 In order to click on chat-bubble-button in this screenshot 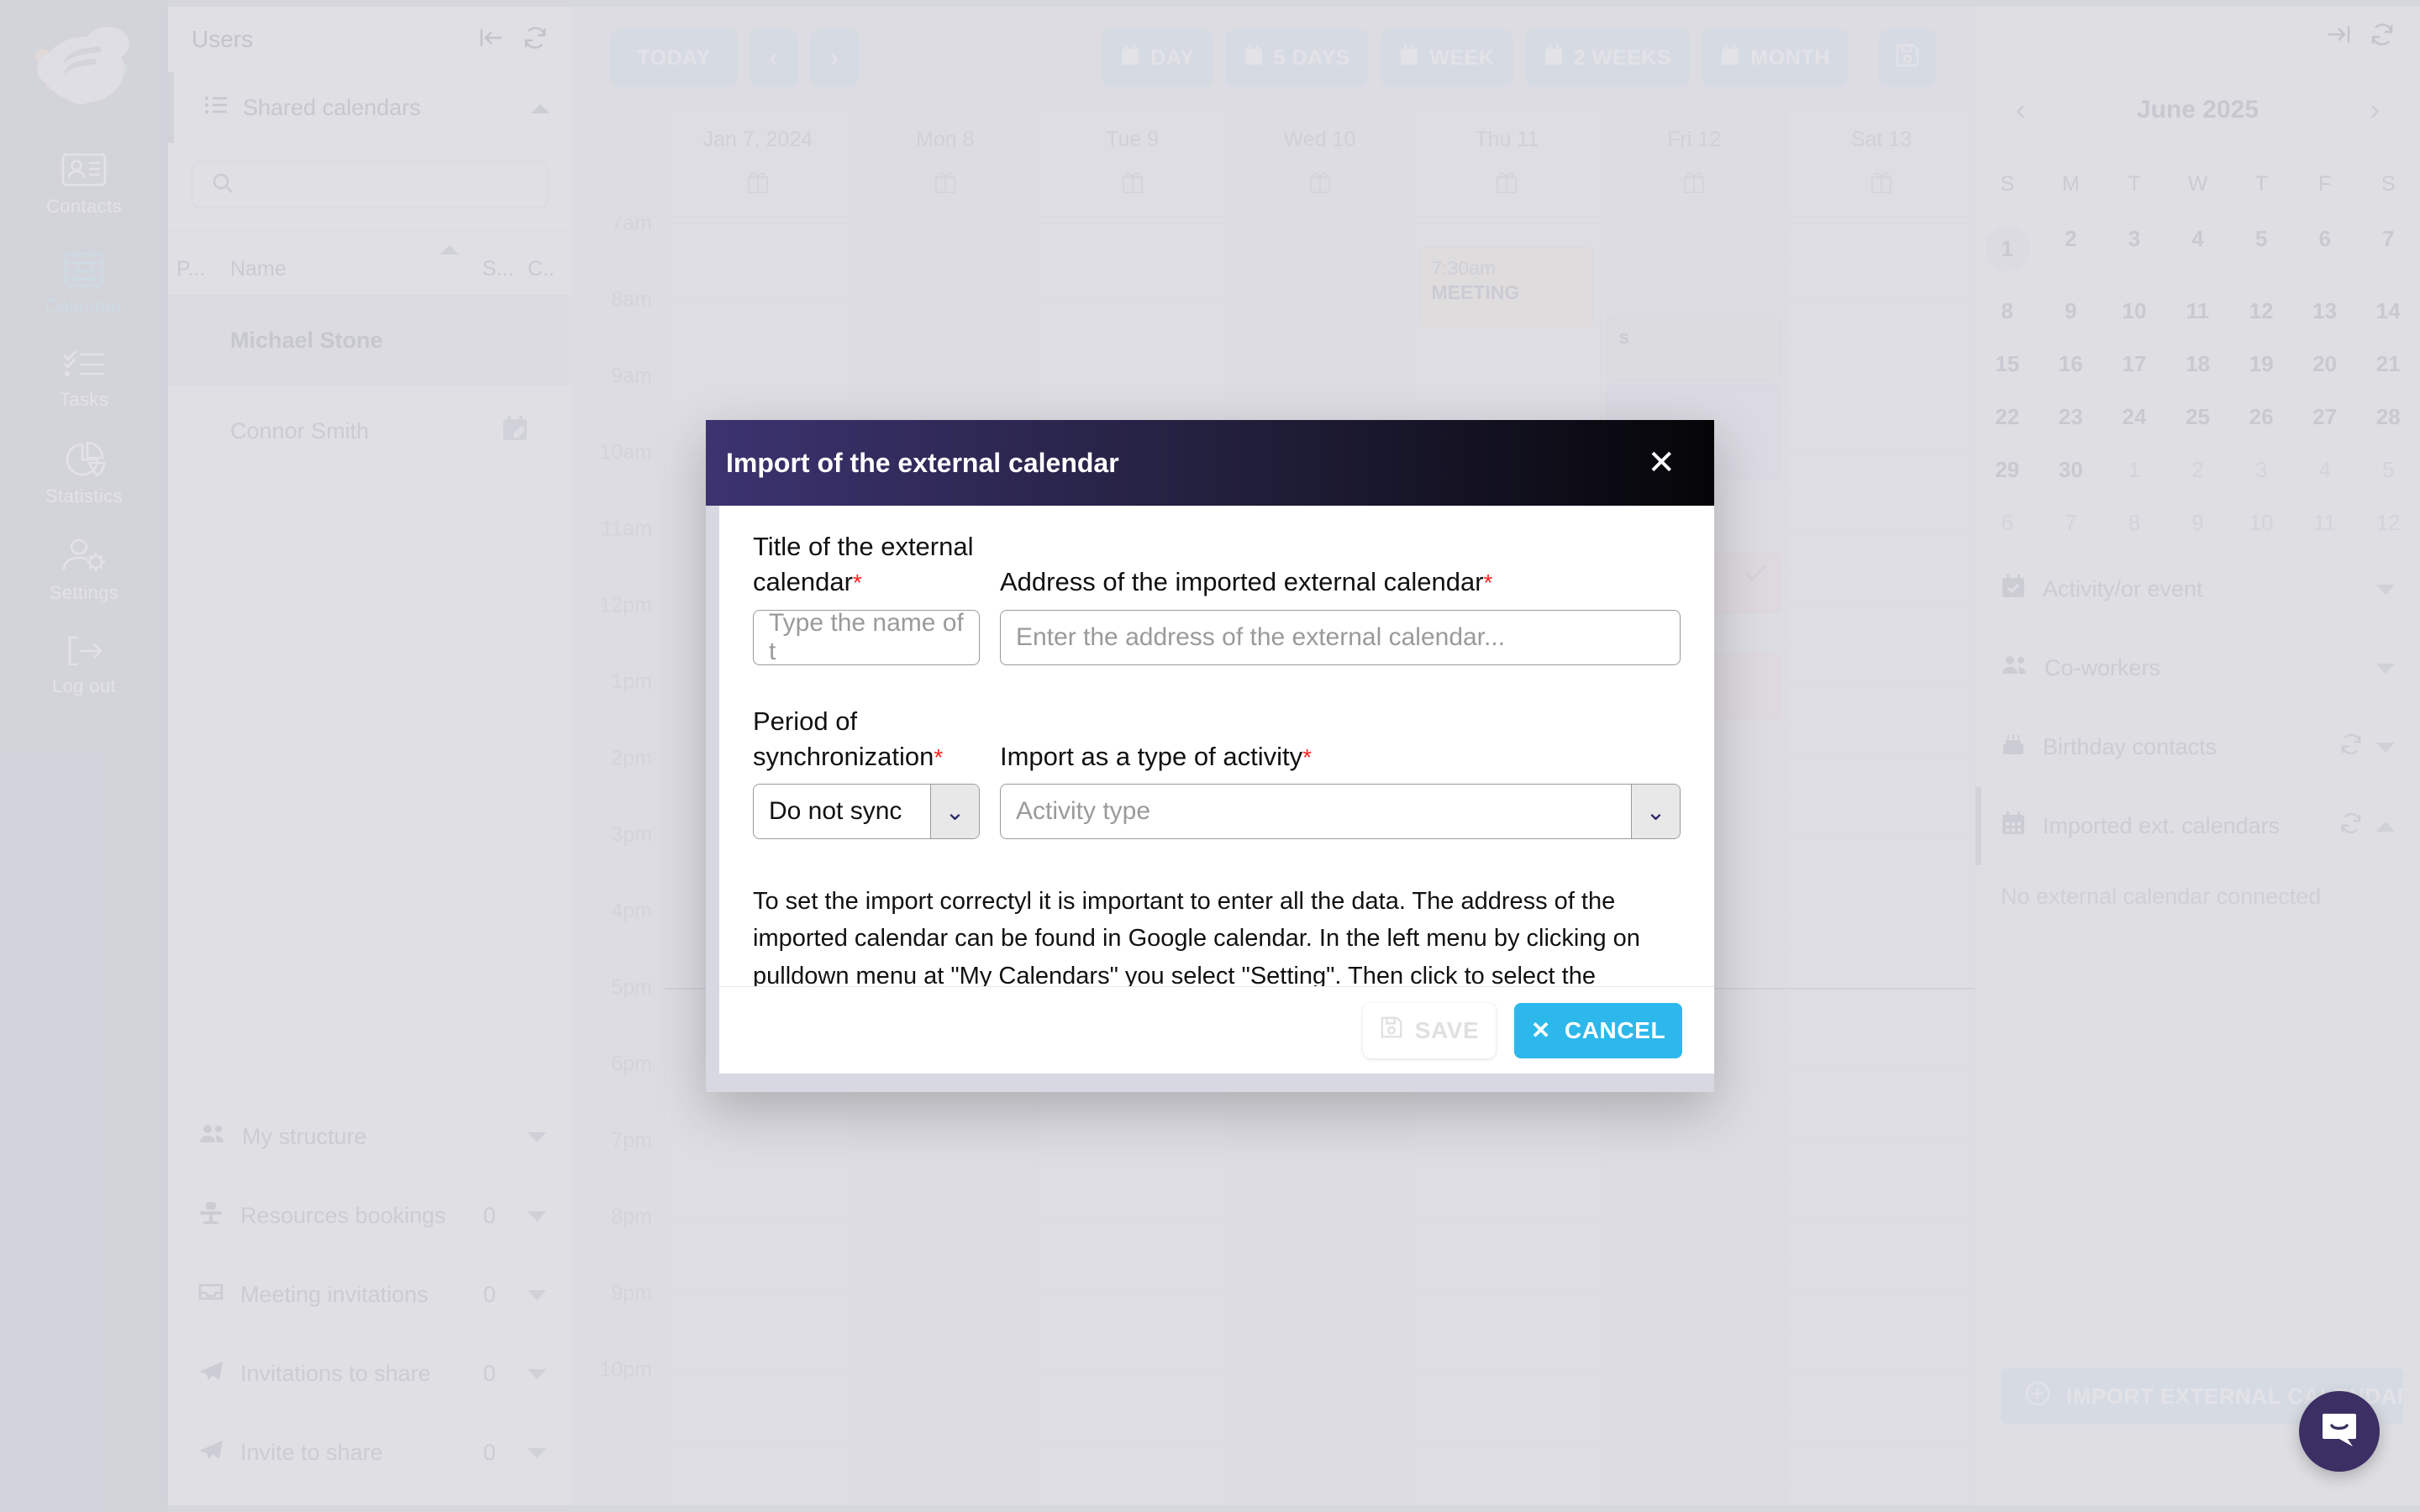, I will do `click(2339, 1431)`.